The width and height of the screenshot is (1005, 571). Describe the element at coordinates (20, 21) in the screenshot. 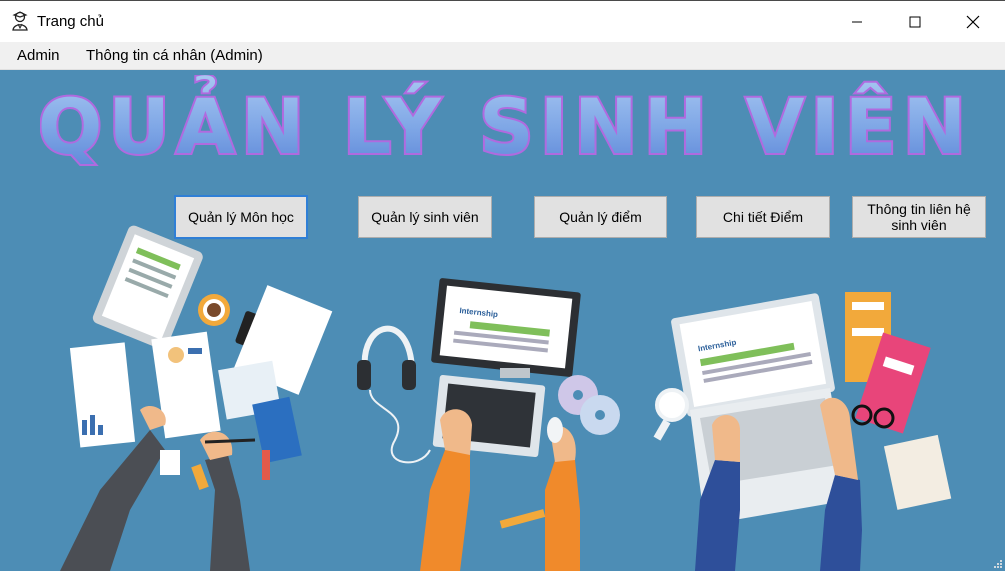

I see `app-icon` at that location.